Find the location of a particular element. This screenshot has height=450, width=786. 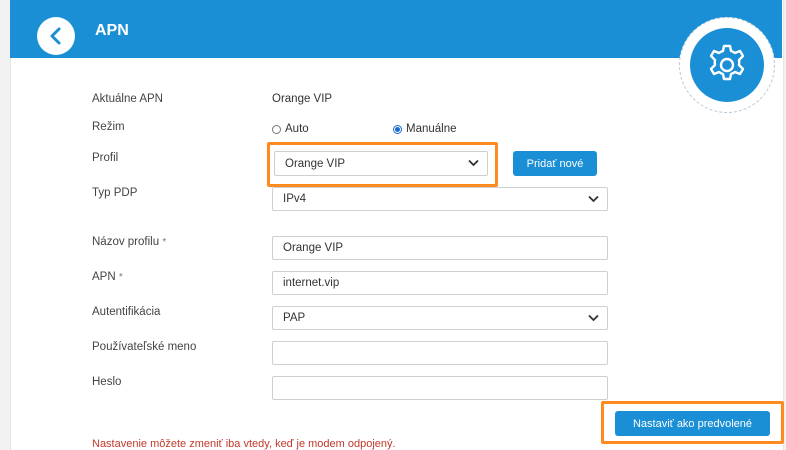

pdp-select: IPv4 is located at coordinates (440, 199).